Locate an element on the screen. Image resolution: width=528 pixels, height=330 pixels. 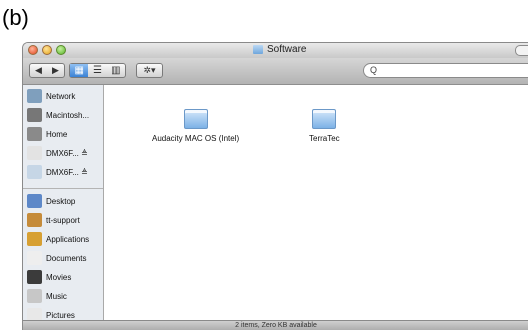
sidebar-item-label: Desktop is located at coordinates (61, 201).